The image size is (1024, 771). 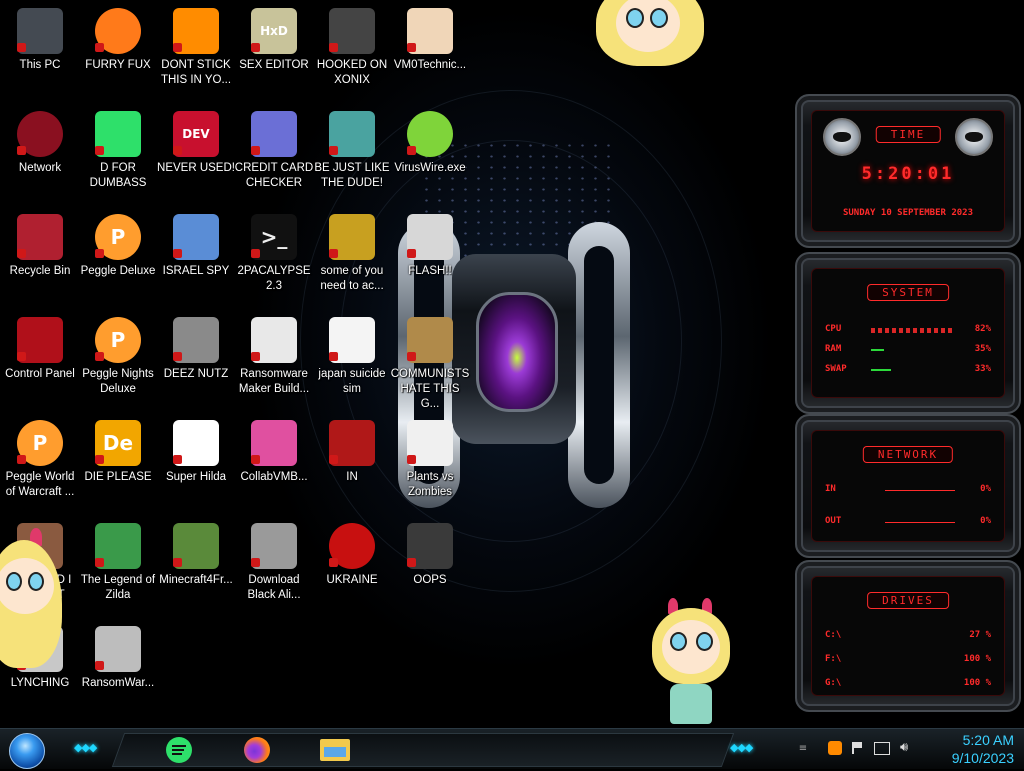 I want to click on desktop-icon: OOPS, so click(x=430, y=567).